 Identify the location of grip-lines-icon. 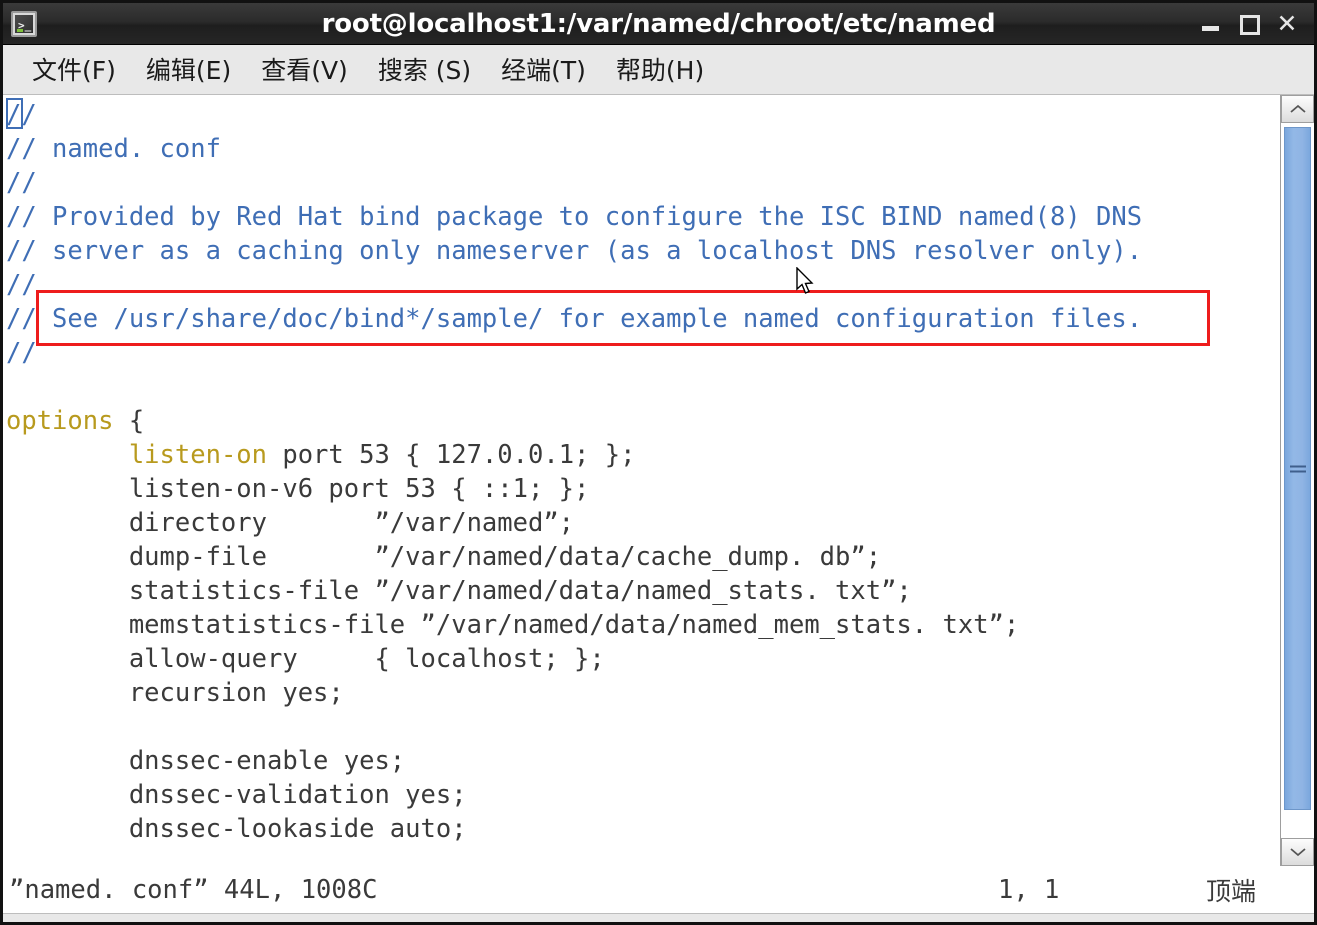
(1297, 468).